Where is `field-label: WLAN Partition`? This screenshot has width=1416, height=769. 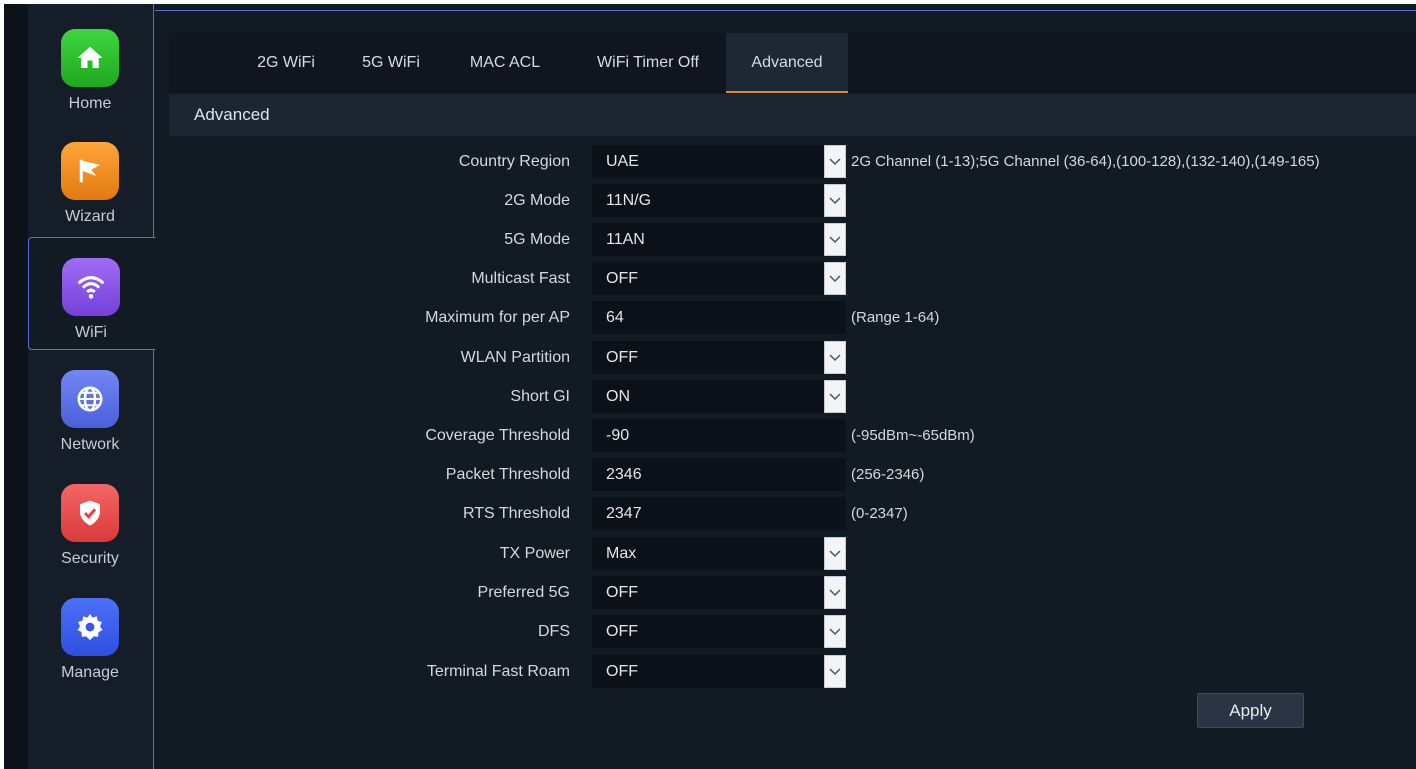
field-label: WLAN Partition is located at coordinates (515, 357).